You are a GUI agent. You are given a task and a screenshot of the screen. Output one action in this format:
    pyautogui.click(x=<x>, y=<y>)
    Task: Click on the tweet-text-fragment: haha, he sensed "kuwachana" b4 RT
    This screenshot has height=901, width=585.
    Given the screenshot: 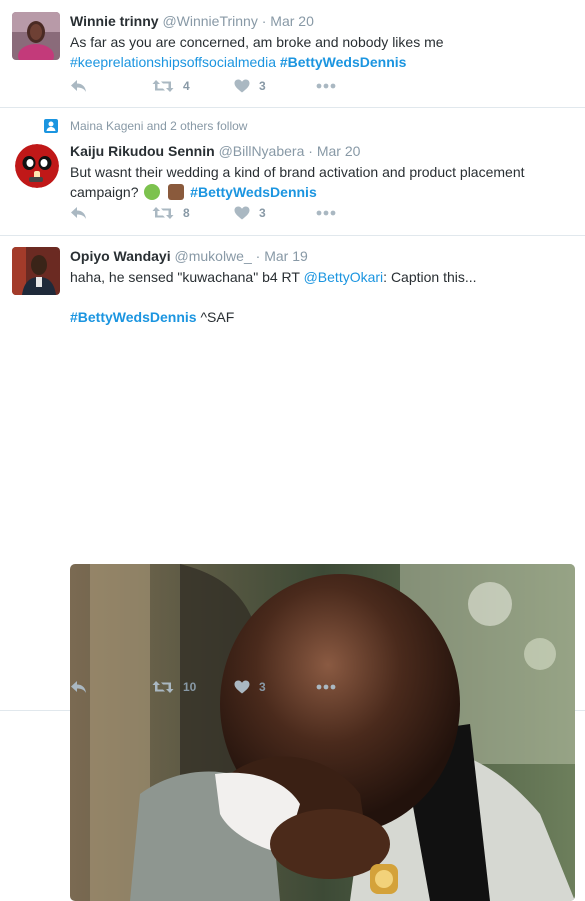 What is the action you would take?
    pyautogui.click(x=185, y=277)
    